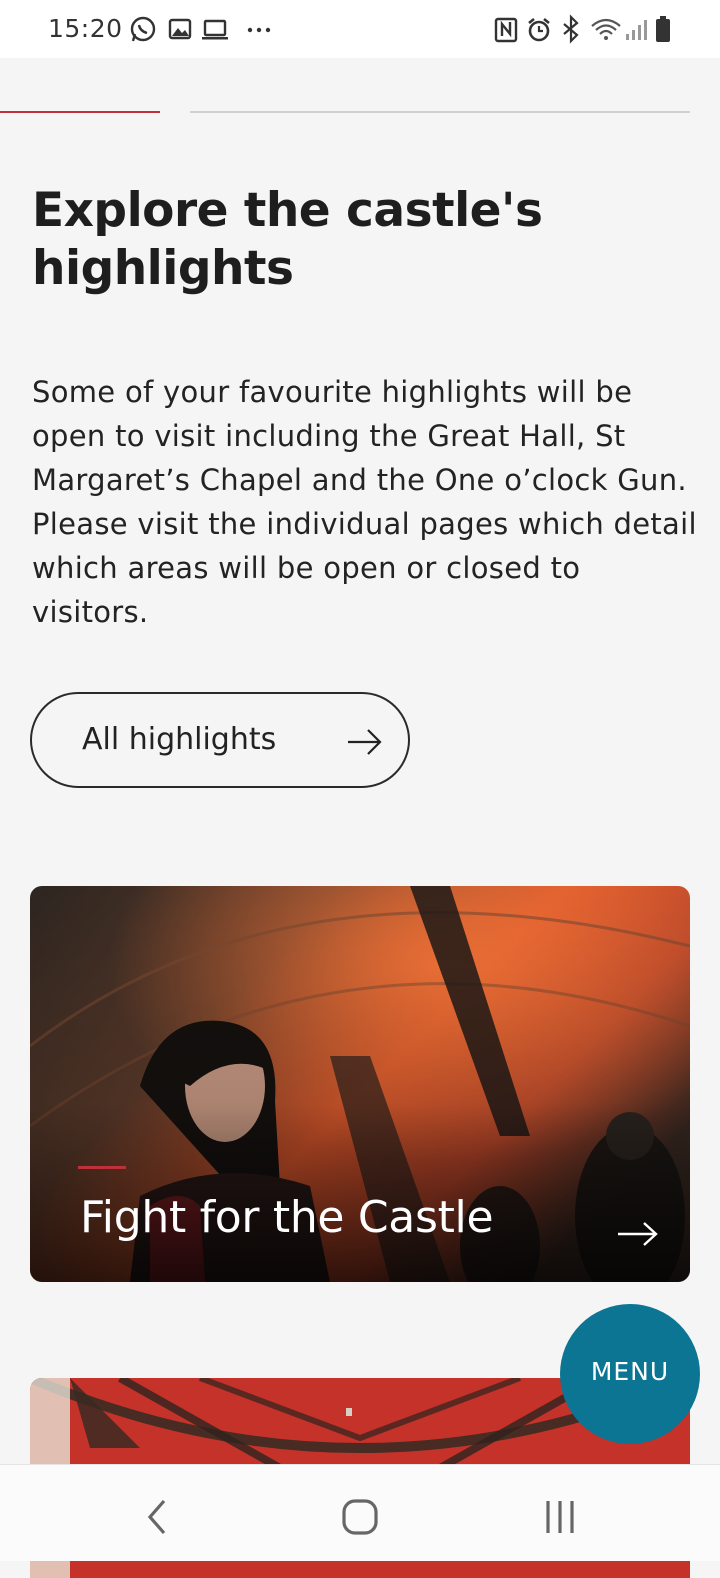 The image size is (720, 1578). What do you see at coordinates (179, 739) in the screenshot?
I see `all-highlights-label: All highlights` at bounding box center [179, 739].